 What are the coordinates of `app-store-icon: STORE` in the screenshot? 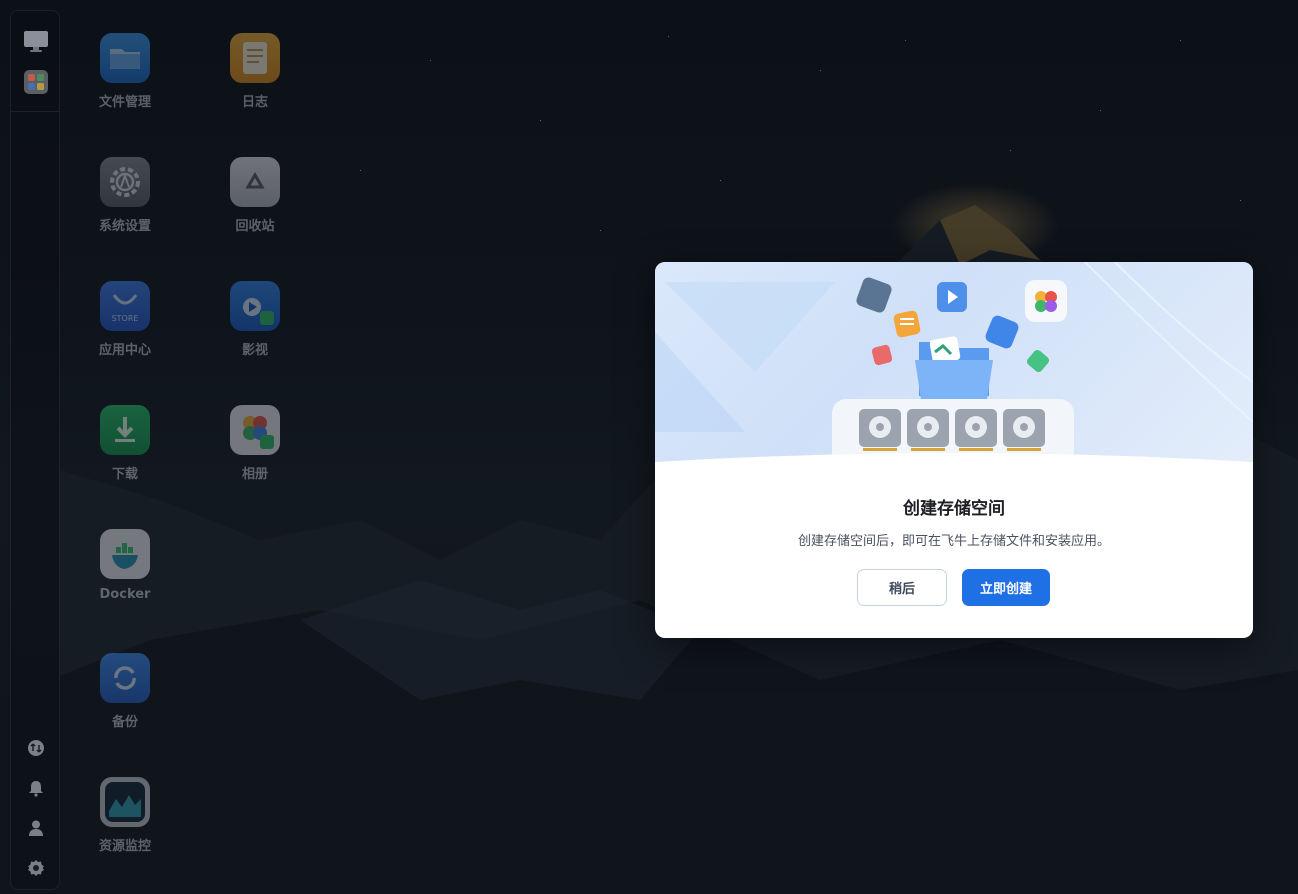 It's located at (125, 306).